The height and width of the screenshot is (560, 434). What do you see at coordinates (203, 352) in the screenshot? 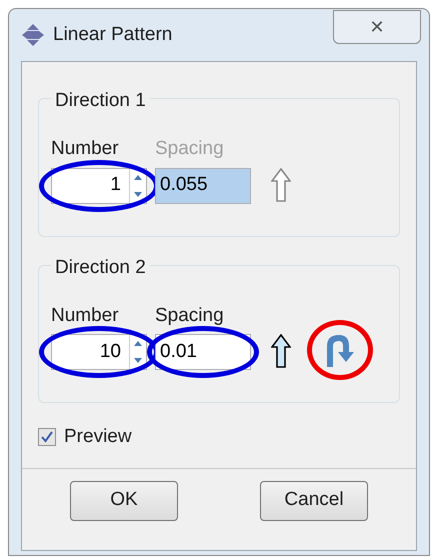
I see `spacing-input: 0.01` at bounding box center [203, 352].